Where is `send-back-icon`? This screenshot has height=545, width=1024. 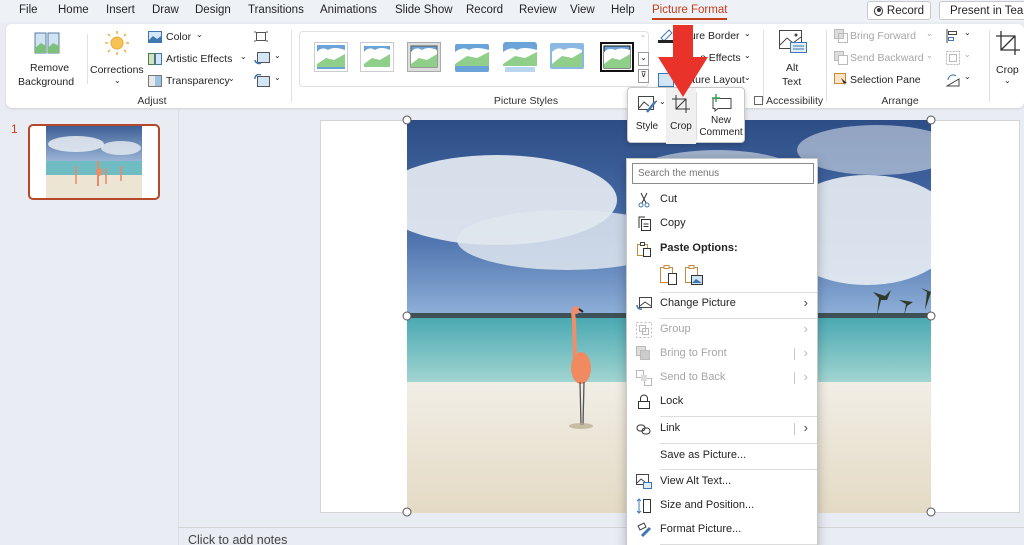
send-back-icon is located at coordinates (644, 378).